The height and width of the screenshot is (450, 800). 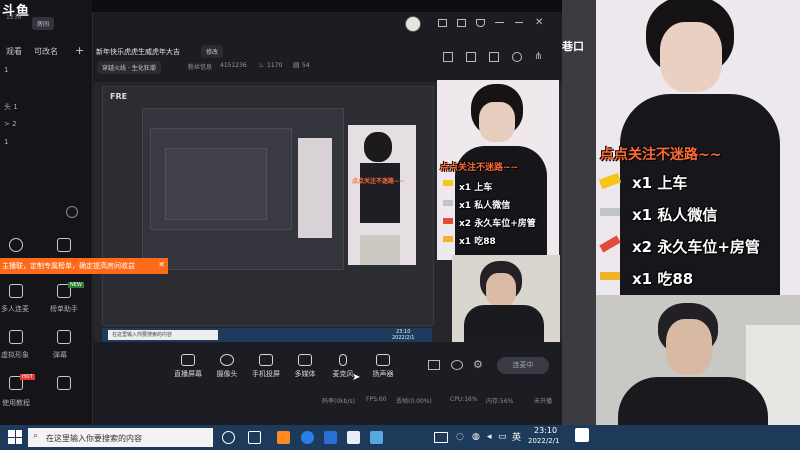 I want to click on grid-label: 弹幕, so click(x=60, y=355).